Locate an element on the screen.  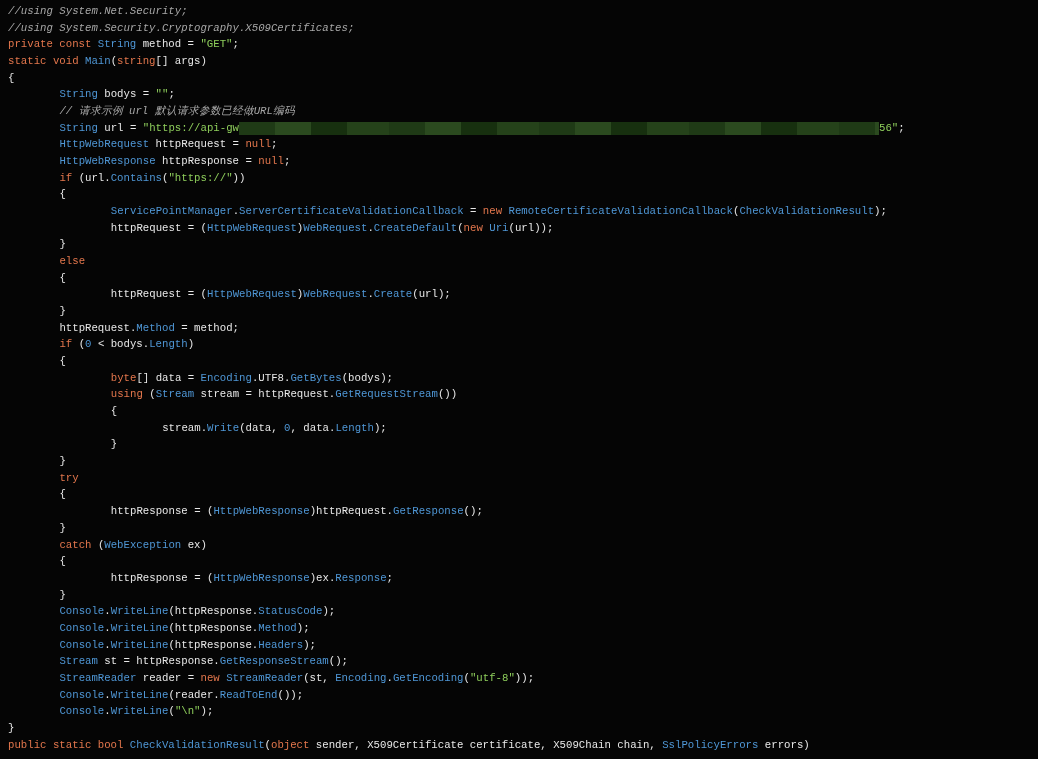
code-line: ServicePointManager.ServerCertificateValidationCallback = new RemoteCertificateValidationCallback(CheckValidationResult); is located at coordinates (498, 212).